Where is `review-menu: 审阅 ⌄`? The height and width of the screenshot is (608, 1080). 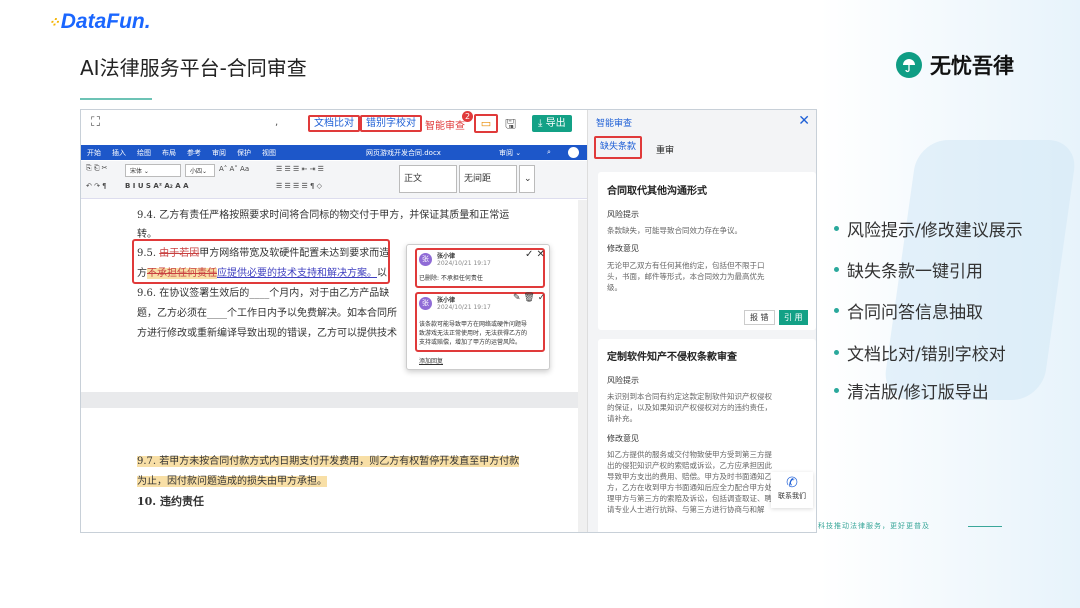 review-menu: 审阅 ⌄ is located at coordinates (510, 153).